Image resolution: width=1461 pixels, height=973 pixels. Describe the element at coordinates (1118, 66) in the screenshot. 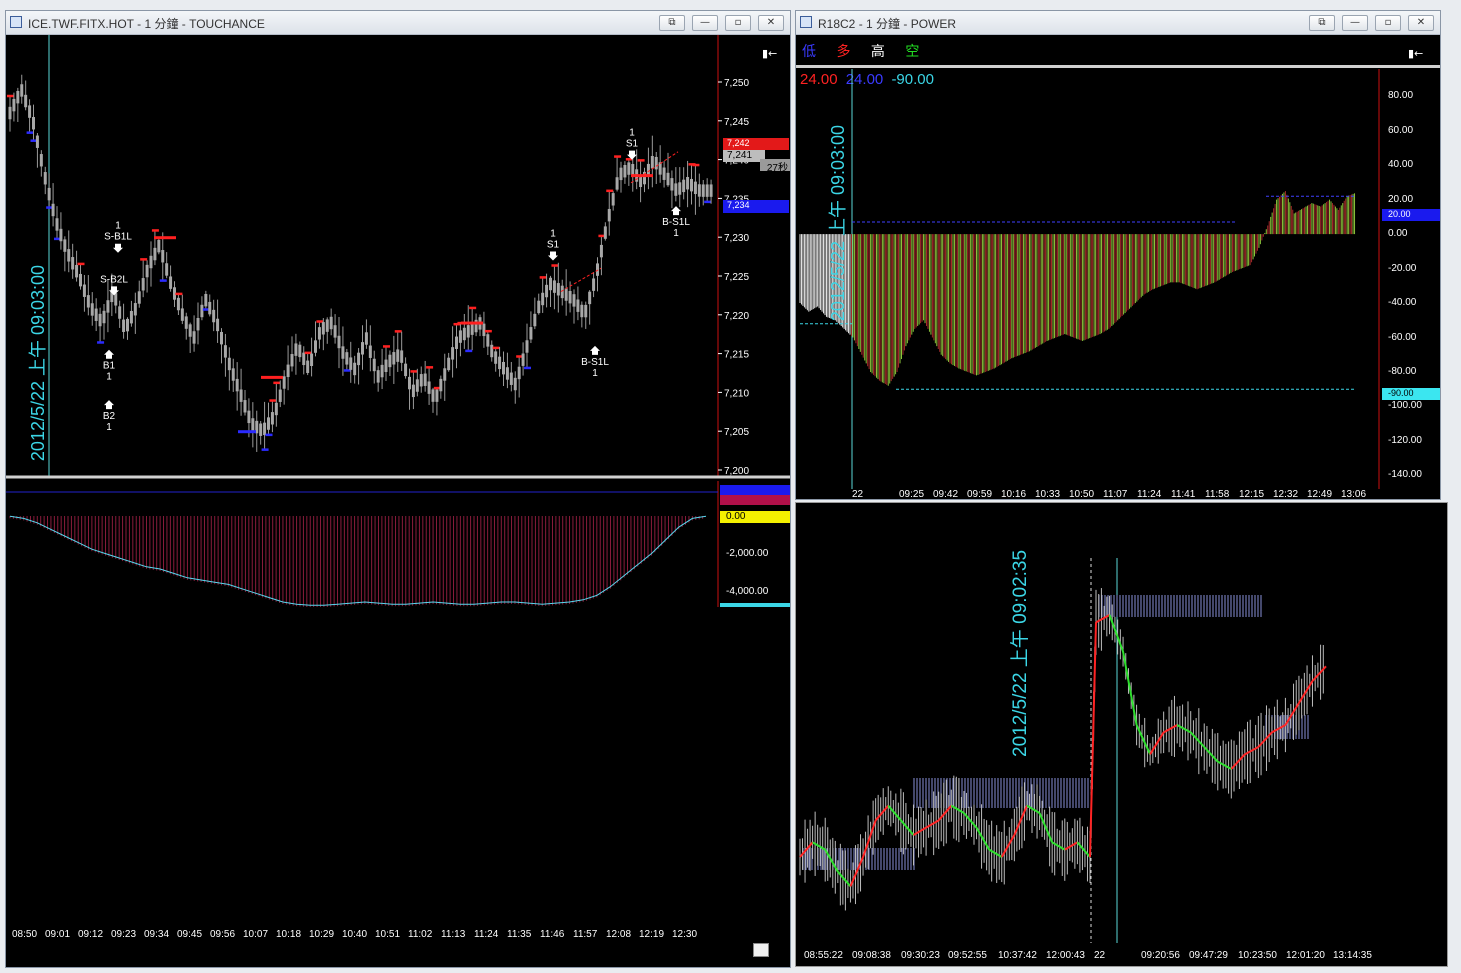

I see `panel-divider` at that location.